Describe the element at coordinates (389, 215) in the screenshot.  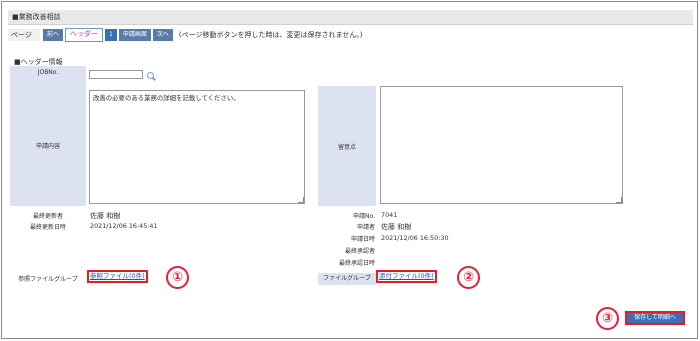
I see `appno-value: 7041` at that location.